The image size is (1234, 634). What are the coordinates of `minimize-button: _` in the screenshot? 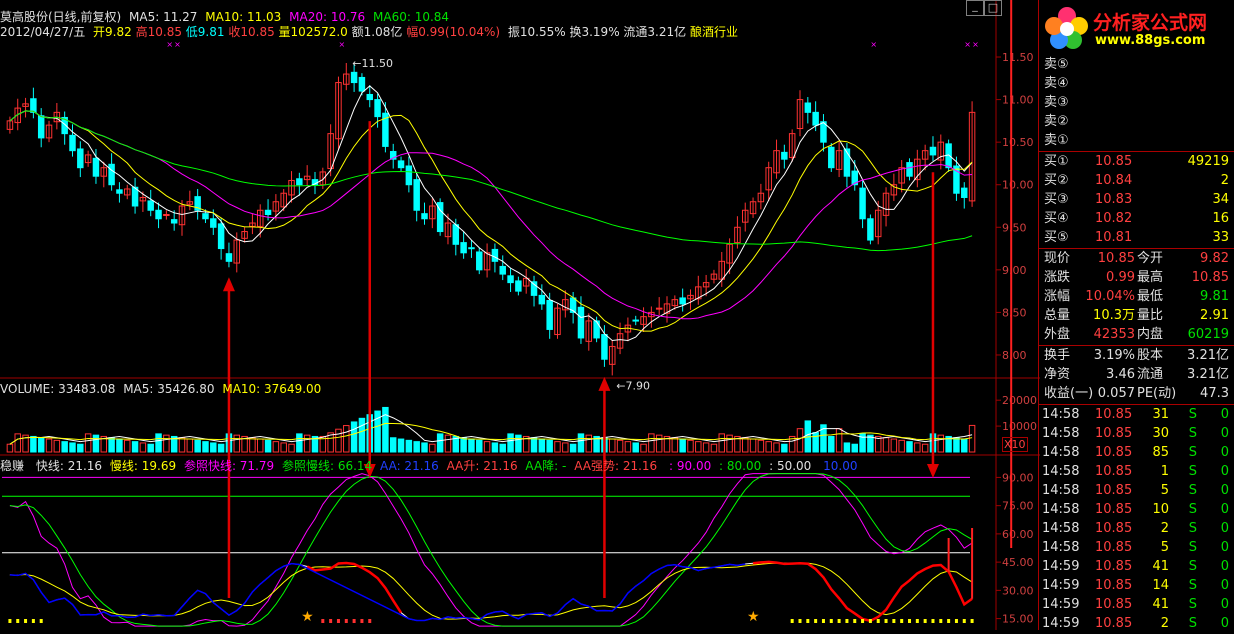 It's located at (975, 8).